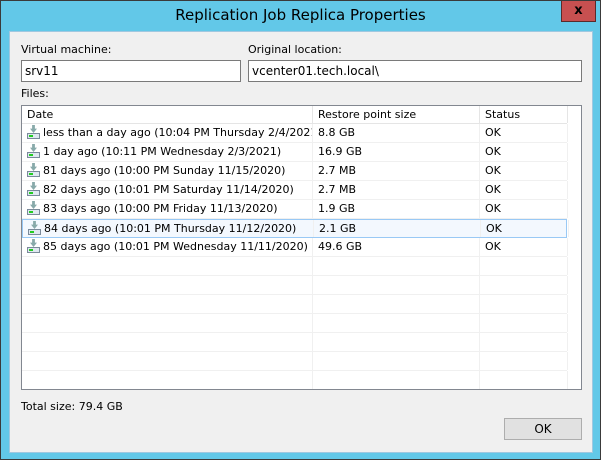 Image resolution: width=601 pixels, height=460 pixels. I want to click on date-text: 81 days ago (10:00 PM Sunday 11/15/2020), so click(164, 170).